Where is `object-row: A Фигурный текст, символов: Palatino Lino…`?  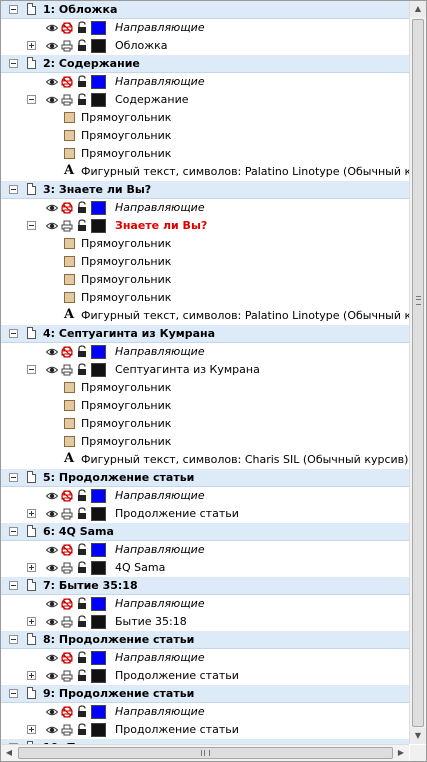
object-row: A Фигурный текст, символов: Palatino Lino… is located at coordinates (205, 172).